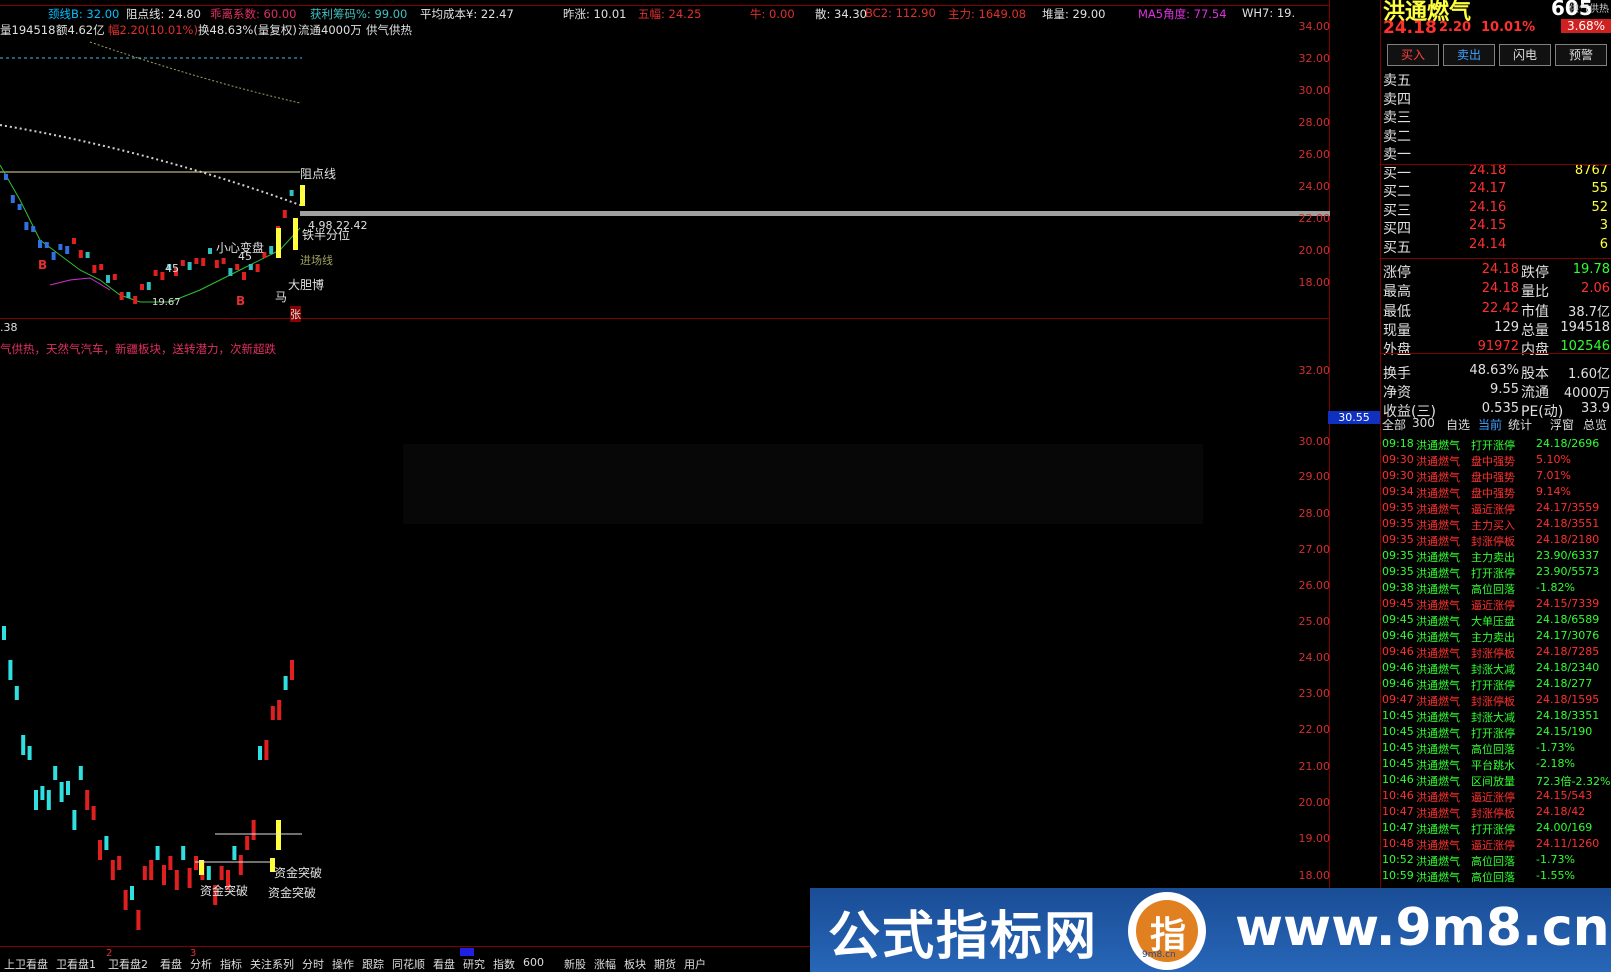 The height and width of the screenshot is (972, 1611). I want to click on bottom-tab-13: 指数, so click(504, 964).